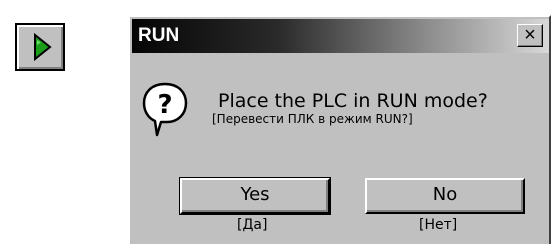 The width and height of the screenshot is (551, 244). I want to click on run-button, so click(40, 47).